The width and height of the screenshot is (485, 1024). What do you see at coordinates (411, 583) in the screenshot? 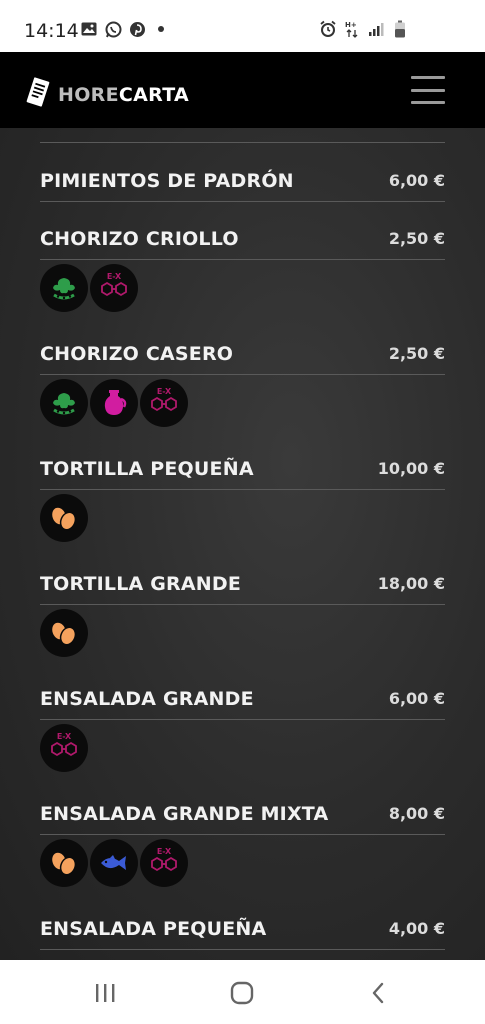
I see `menu-item-price: 18,00 €` at bounding box center [411, 583].